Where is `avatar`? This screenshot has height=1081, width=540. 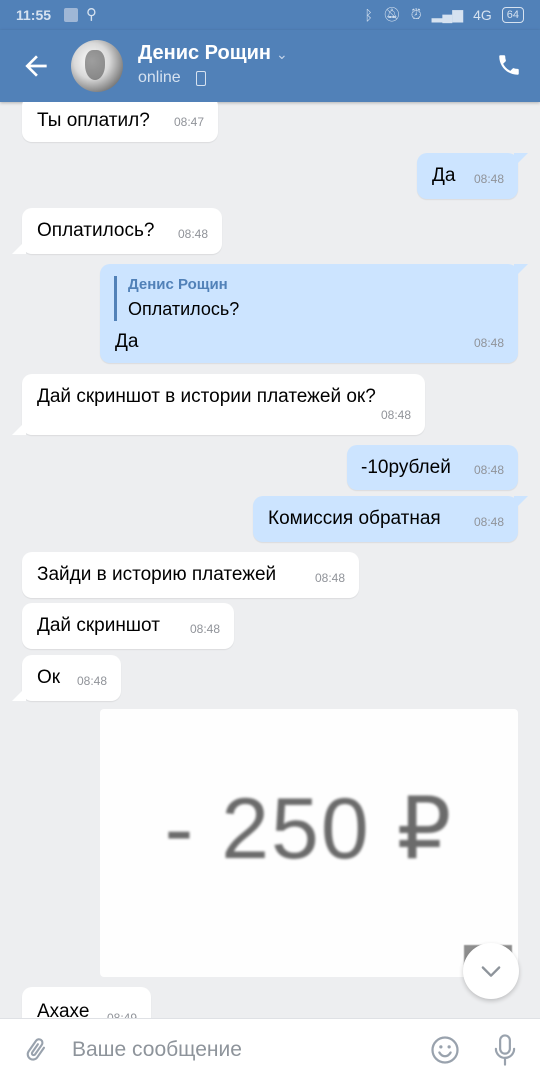 avatar is located at coordinates (97, 66).